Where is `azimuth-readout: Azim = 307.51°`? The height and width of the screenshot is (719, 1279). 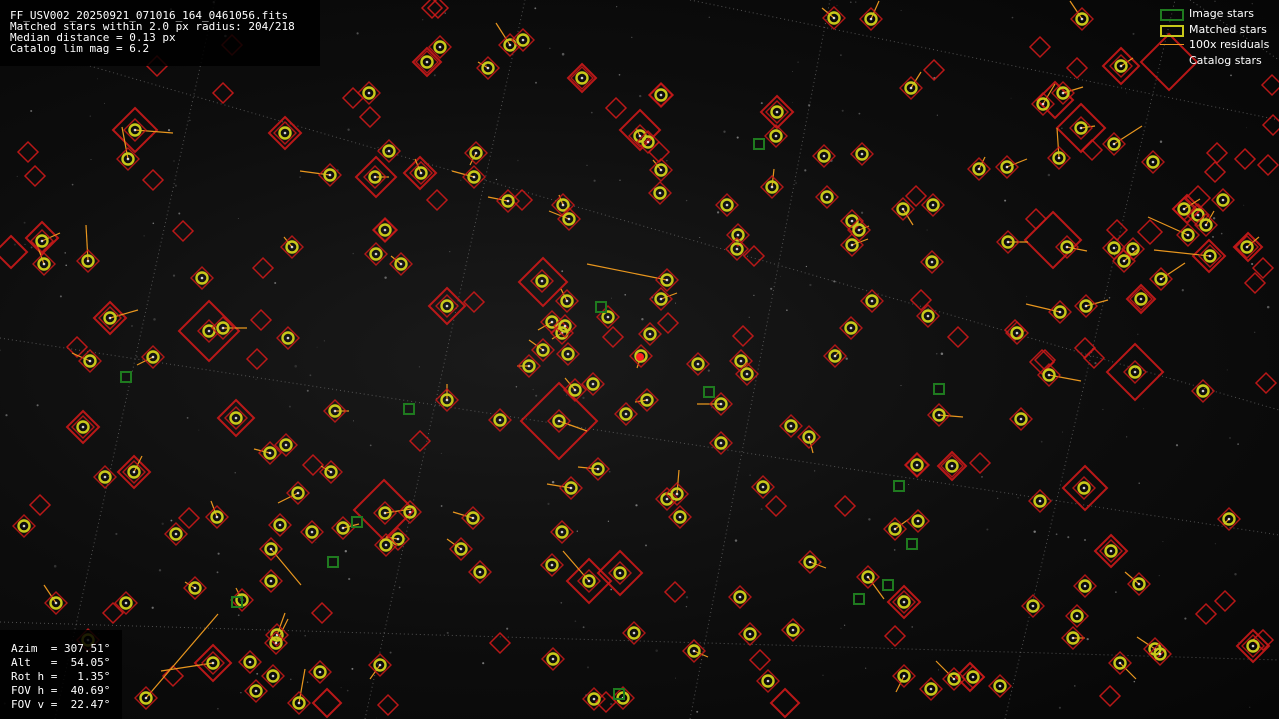 azimuth-readout: Azim = 307.51° is located at coordinates (61, 648).